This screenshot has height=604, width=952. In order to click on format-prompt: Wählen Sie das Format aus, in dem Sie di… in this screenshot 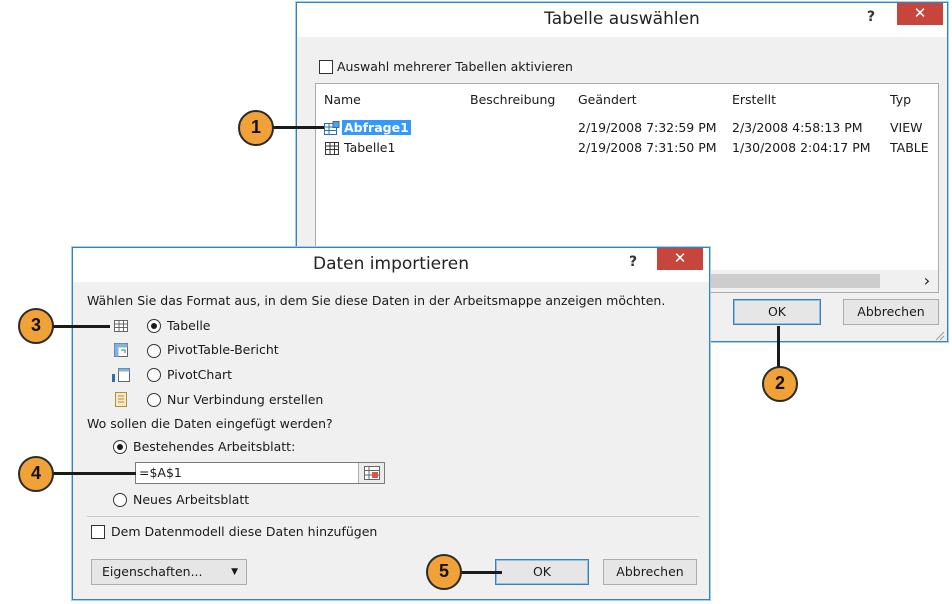, I will do `click(376, 300)`.